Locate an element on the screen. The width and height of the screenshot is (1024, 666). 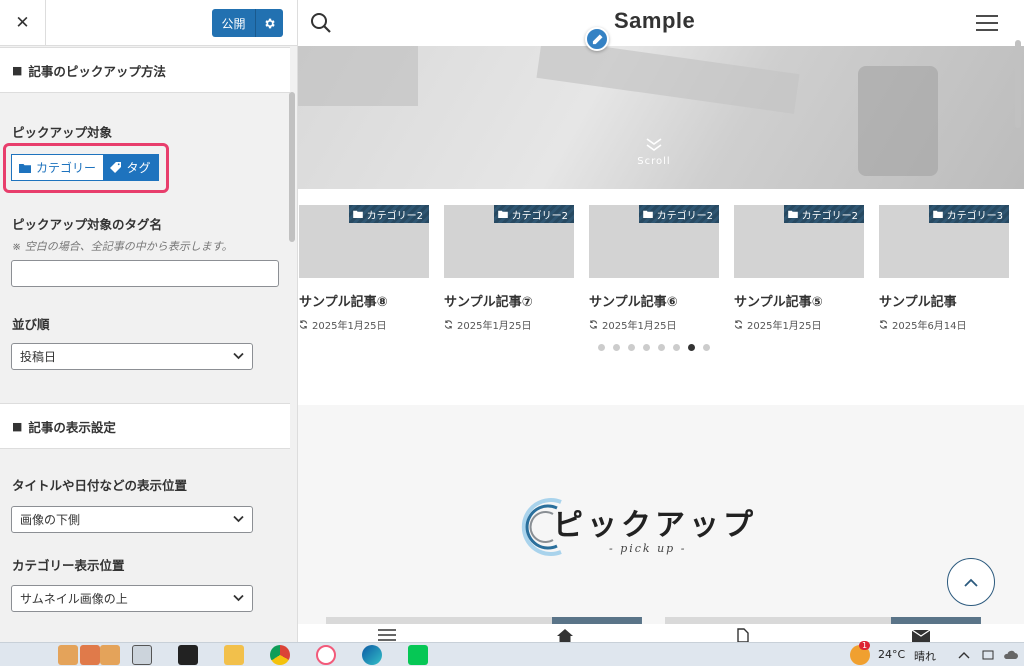
tag-name-input is located at coordinates (145, 273).